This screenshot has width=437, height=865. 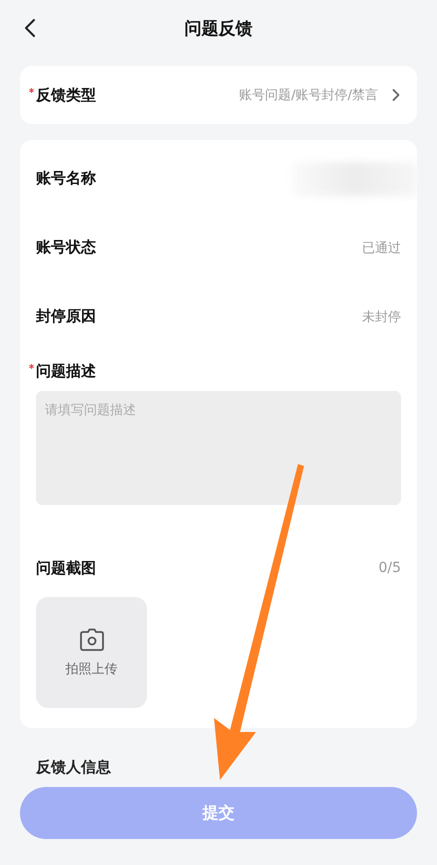 What do you see at coordinates (218, 29) in the screenshot?
I see `page-title: 问题反馈` at bounding box center [218, 29].